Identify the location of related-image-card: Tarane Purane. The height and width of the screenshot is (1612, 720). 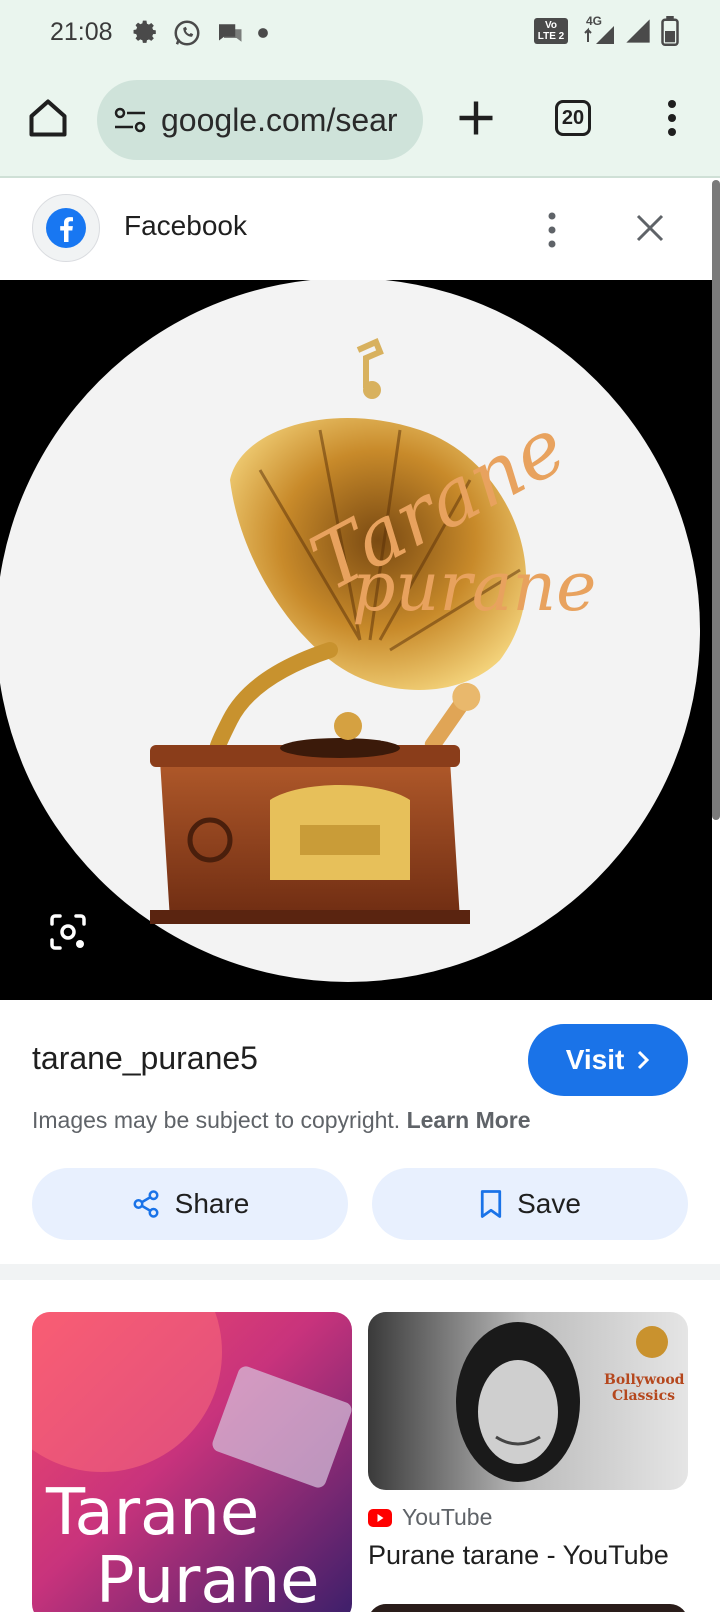
(192, 1462).